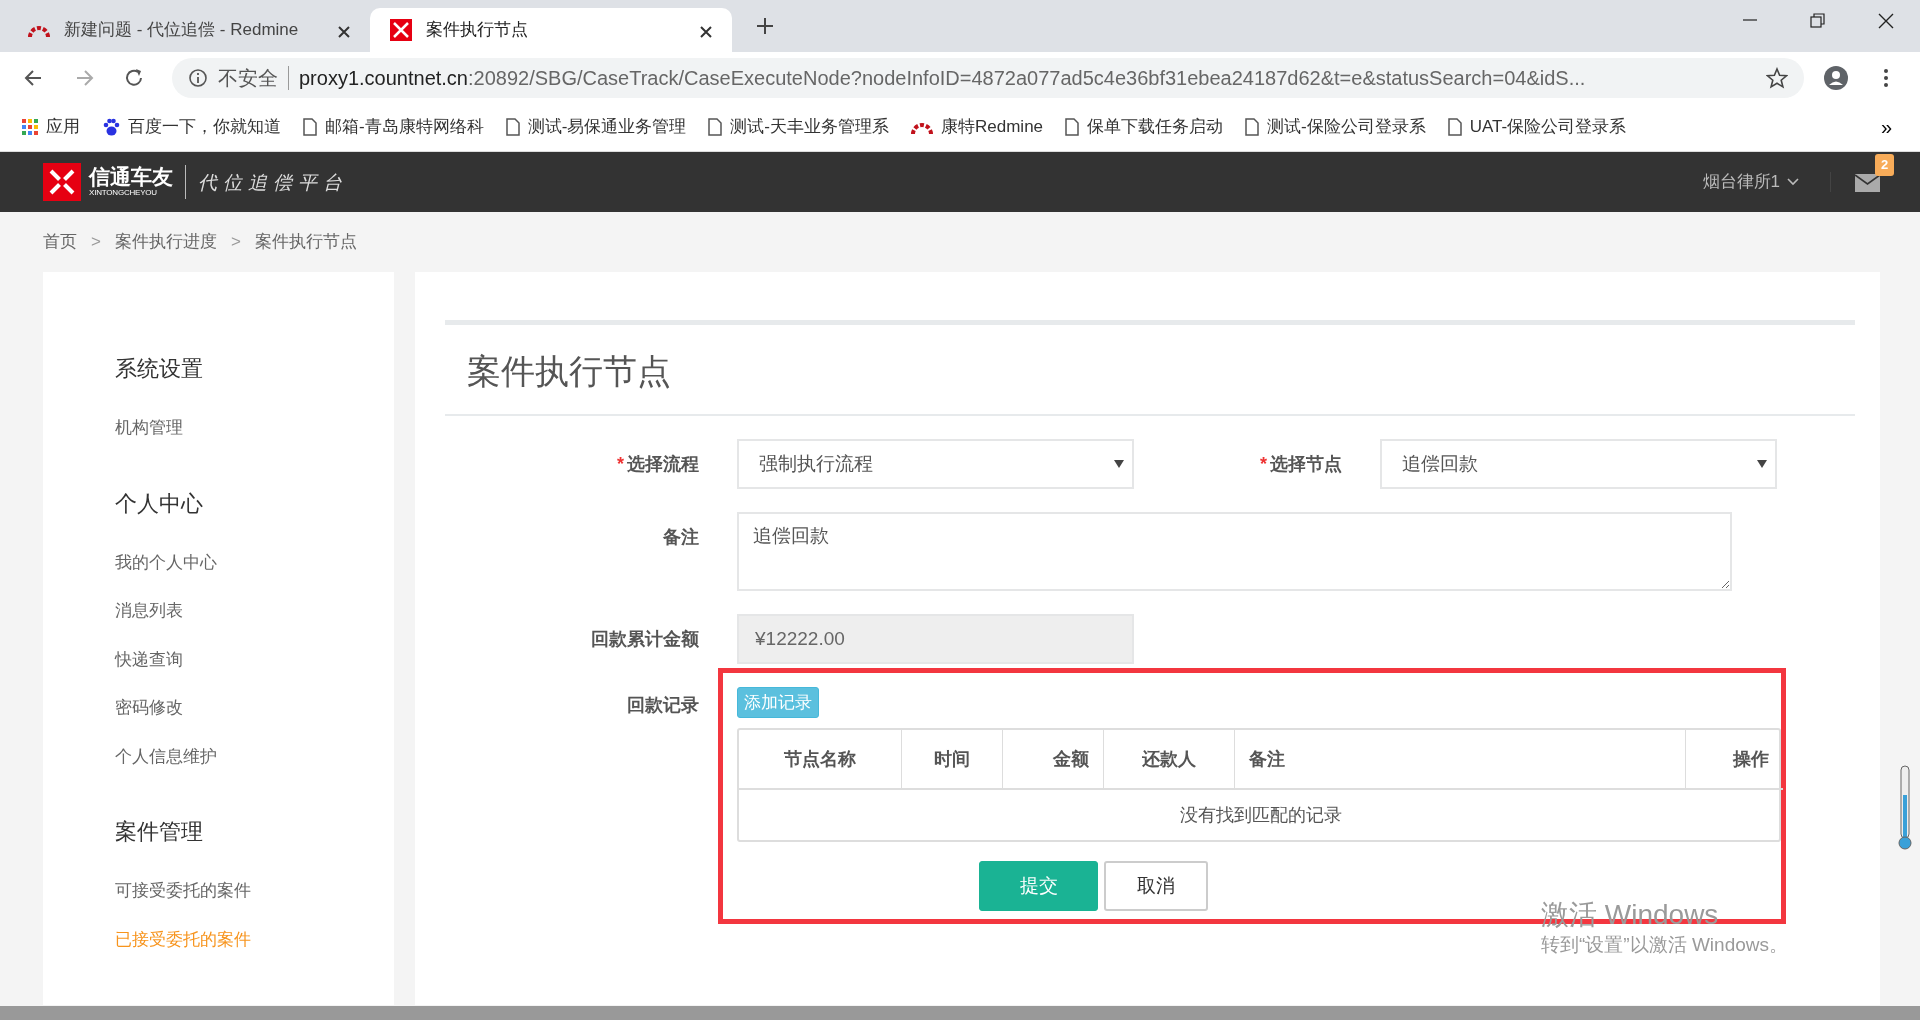 The image size is (1920, 1020). Describe the element at coordinates (1144, 127) in the screenshot. I see `bookmark: 保单下载任务启动` at that location.